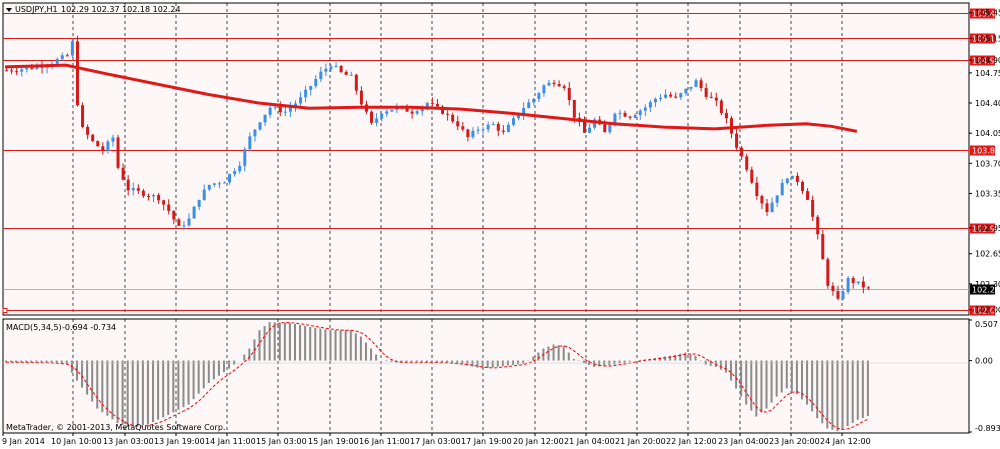 Image resolution: width=1000 pixels, height=449 pixels. I want to click on current-price-tag: 102.24, so click(985, 289).